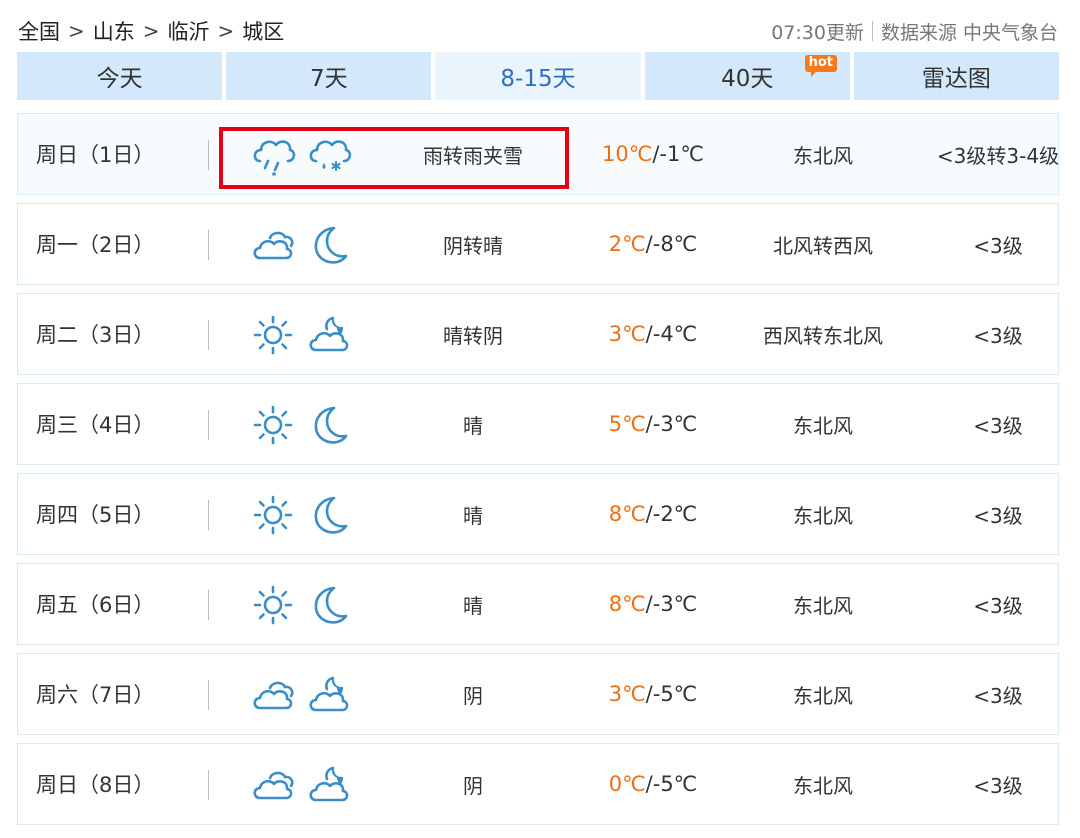 Image resolution: width=1080 pixels, height=838 pixels. What do you see at coordinates (627, 424) in the screenshot?
I see `temp-high: 5℃` at bounding box center [627, 424].